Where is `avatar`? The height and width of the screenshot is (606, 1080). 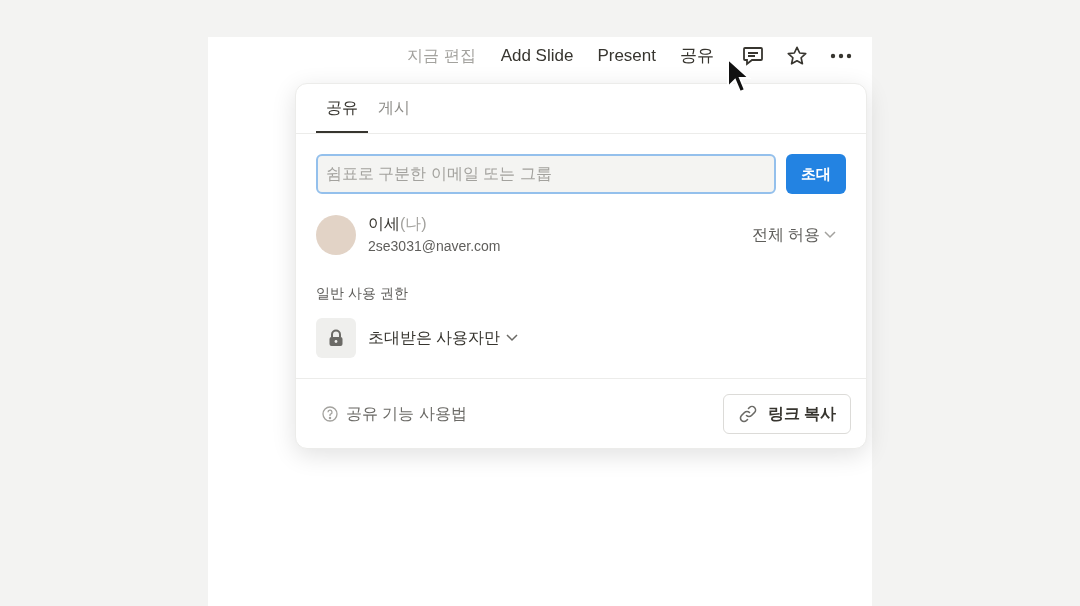 avatar is located at coordinates (336, 234).